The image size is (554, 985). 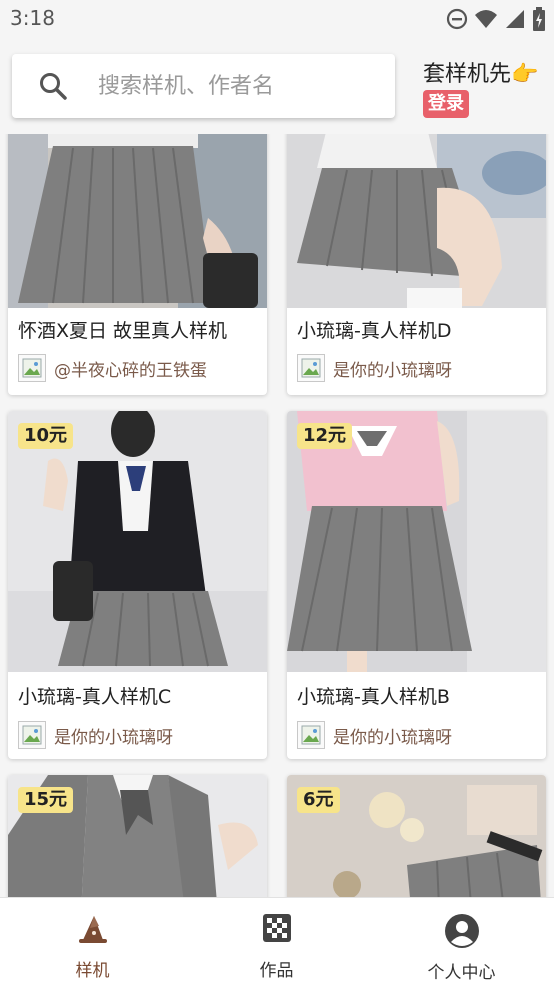 I want to click on price-badge: 15元, so click(x=46, y=800).